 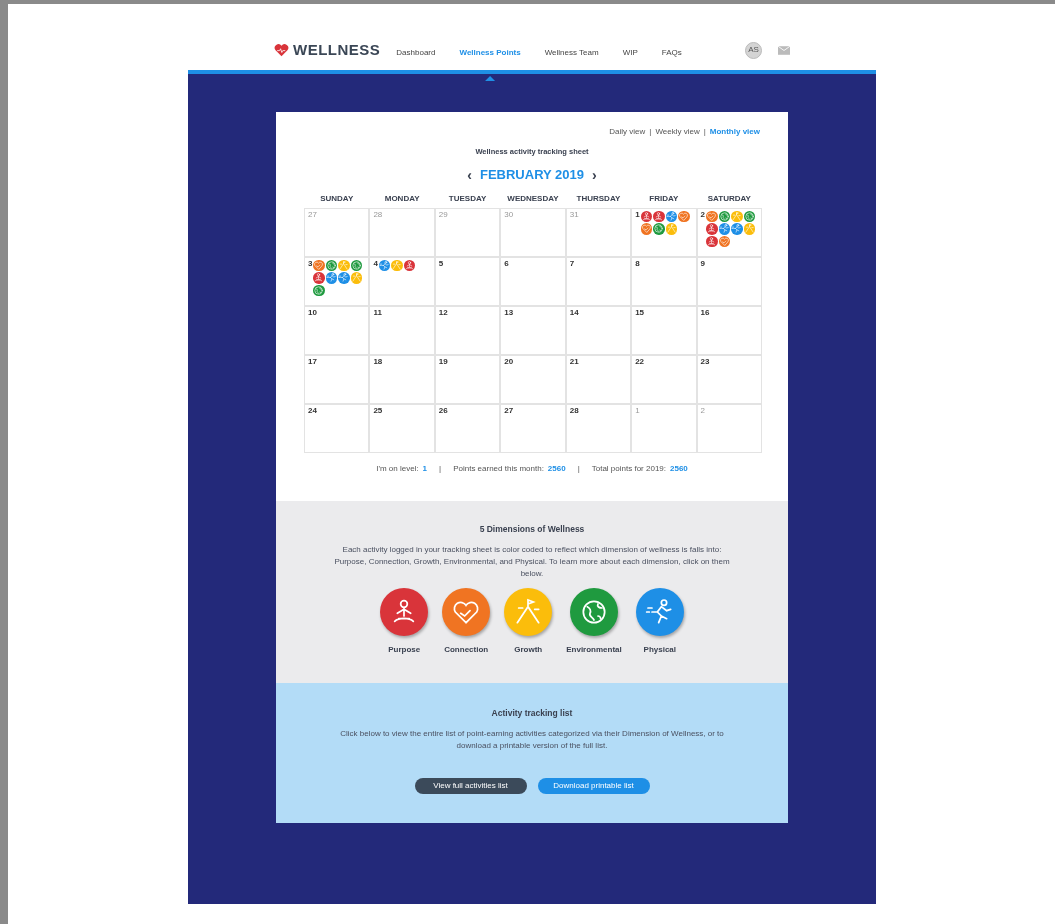 I want to click on month-title: FEBRUARY 2019, so click(x=531, y=175).